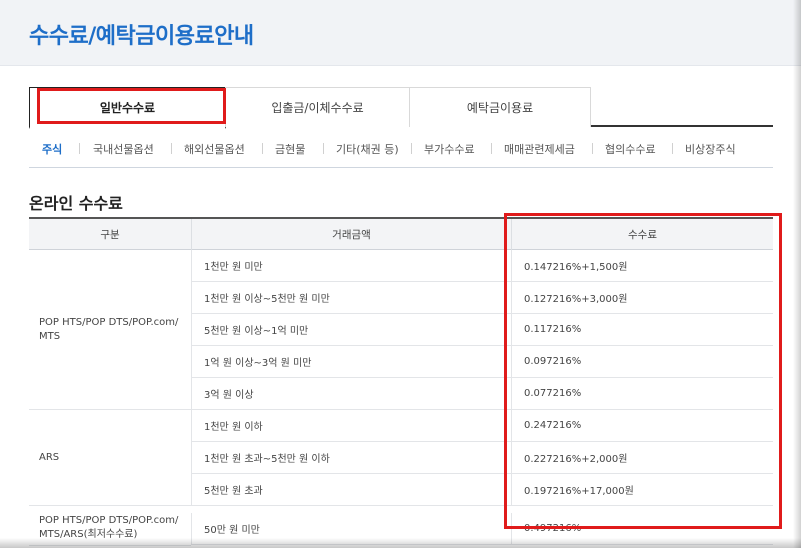 Image resolution: width=801 pixels, height=548 pixels. Describe the element at coordinates (642, 394) in the screenshot. I see `table-cell-fee: 0.077216%` at that location.